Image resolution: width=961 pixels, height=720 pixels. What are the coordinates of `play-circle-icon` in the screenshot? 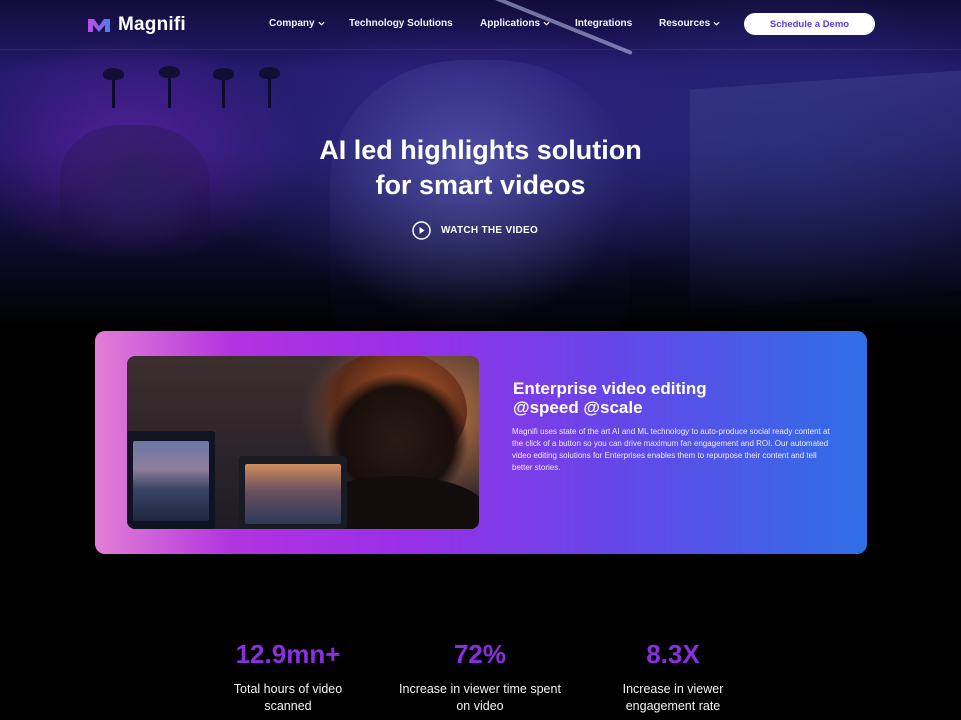 It's located at (421, 230).